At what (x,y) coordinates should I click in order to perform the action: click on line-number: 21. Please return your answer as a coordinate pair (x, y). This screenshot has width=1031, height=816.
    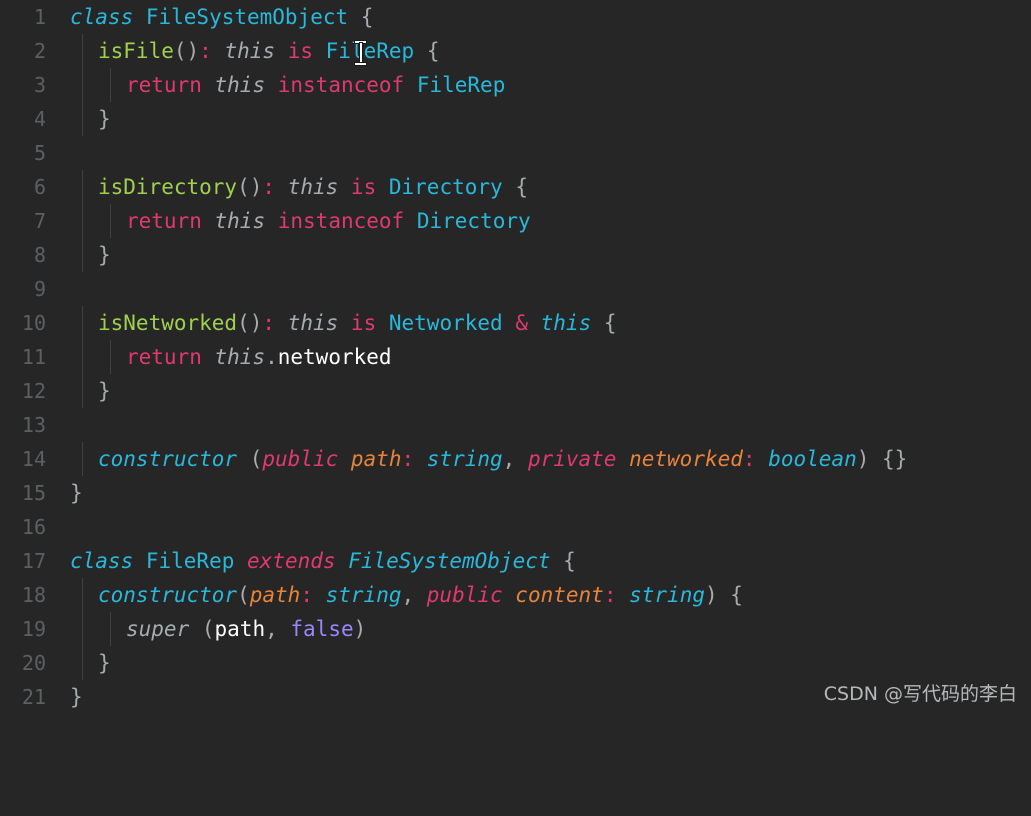
    Looking at the image, I should click on (33, 697).